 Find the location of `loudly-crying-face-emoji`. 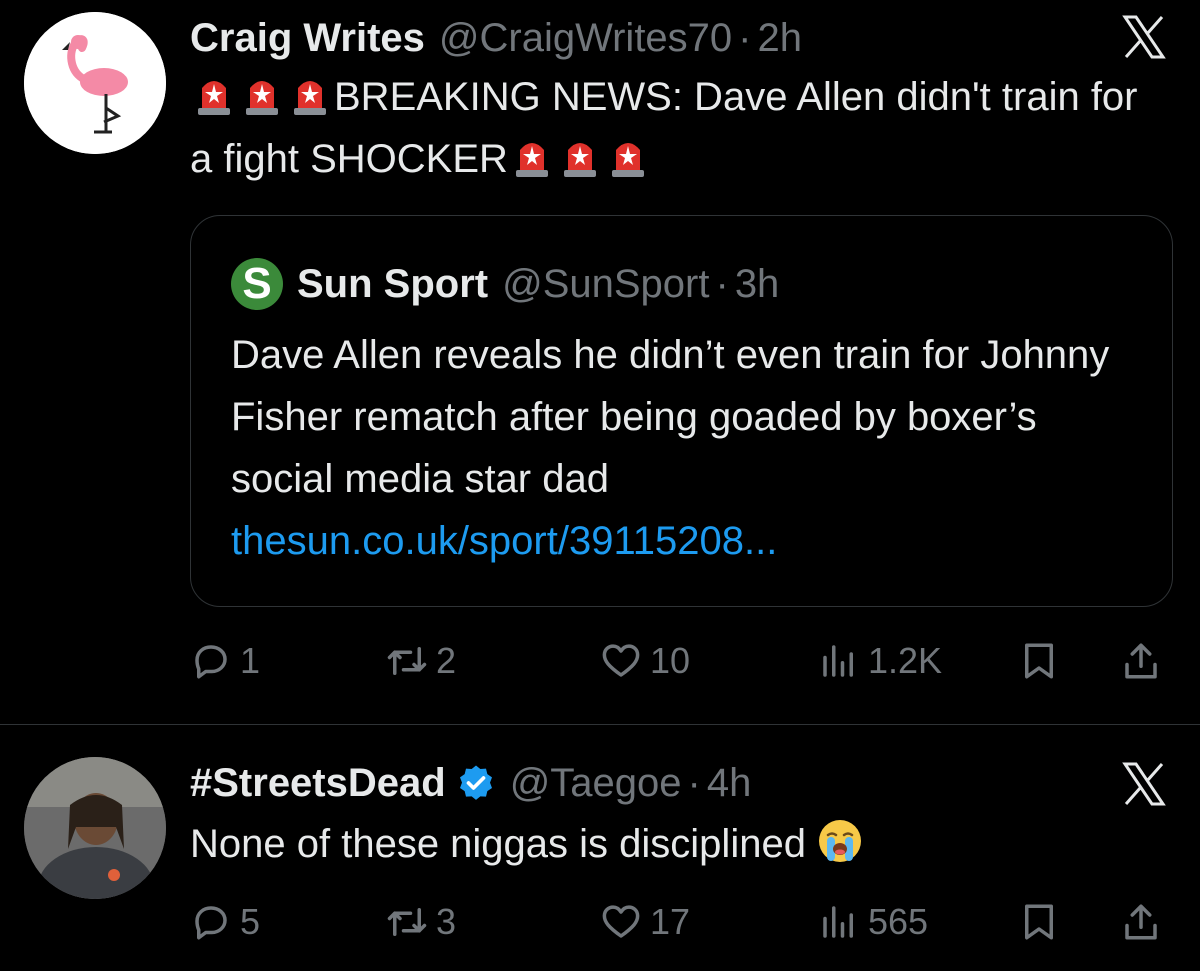

loudly-crying-face-emoji is located at coordinates (839, 841).